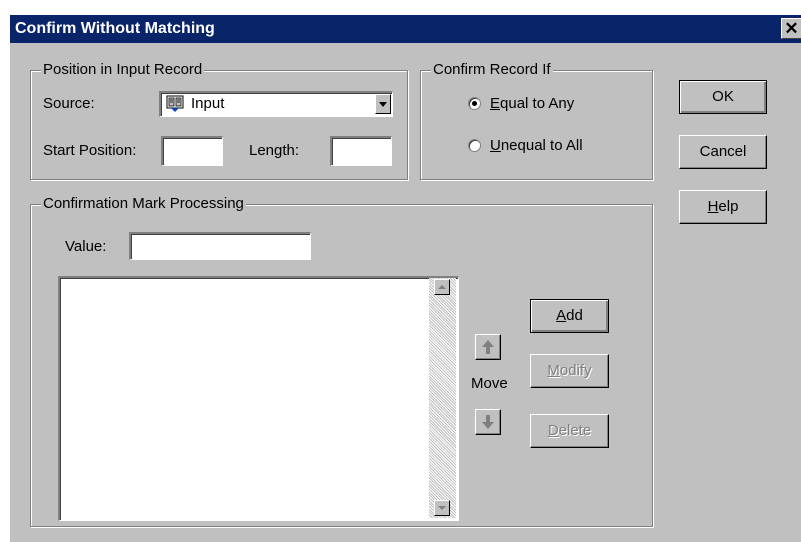 The image size is (801, 542). I want to click on delete-label: Delete, so click(569, 430).